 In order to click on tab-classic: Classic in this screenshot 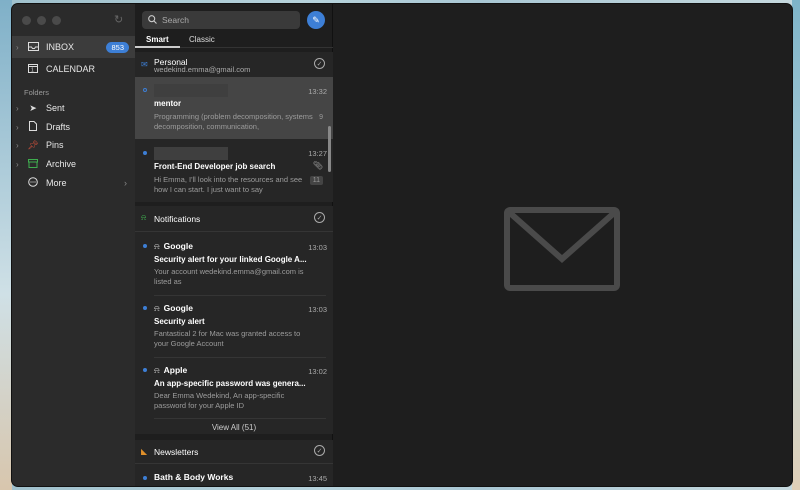, I will do `click(202, 39)`.